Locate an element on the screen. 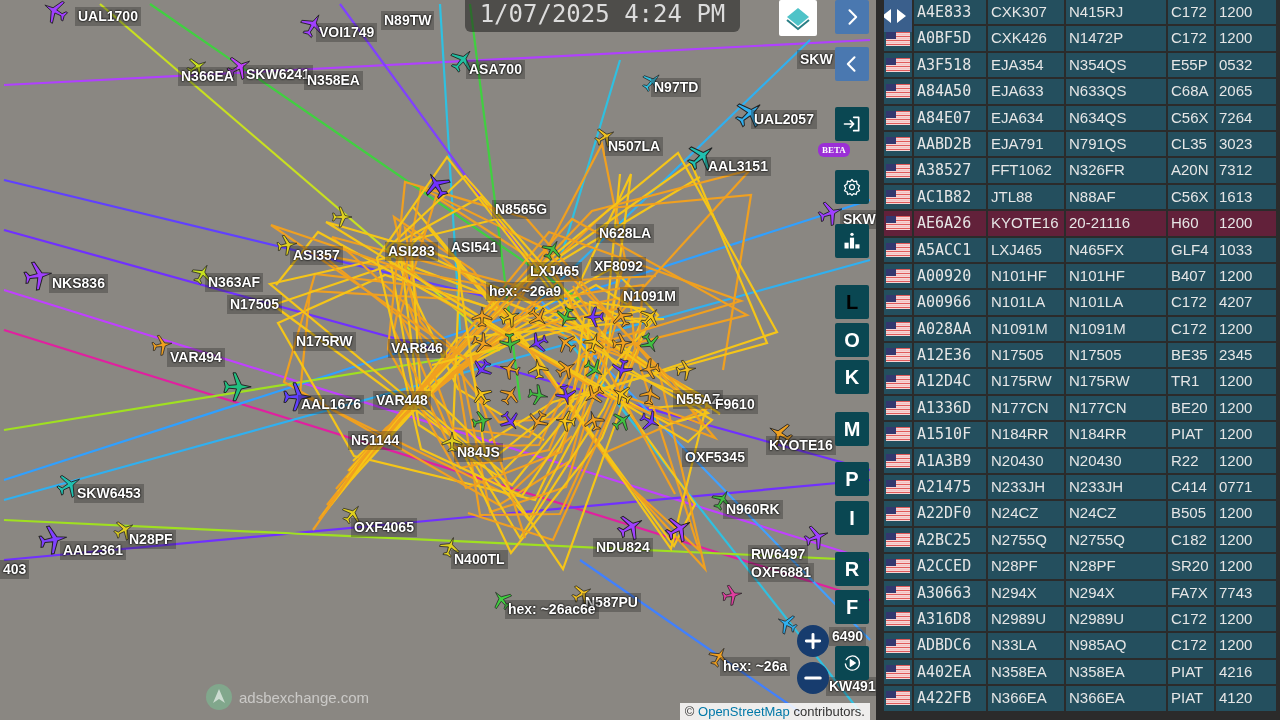 Image resolution: width=1280 pixels, height=720 pixels. table-cell: N465FX is located at coordinates (1116, 249).